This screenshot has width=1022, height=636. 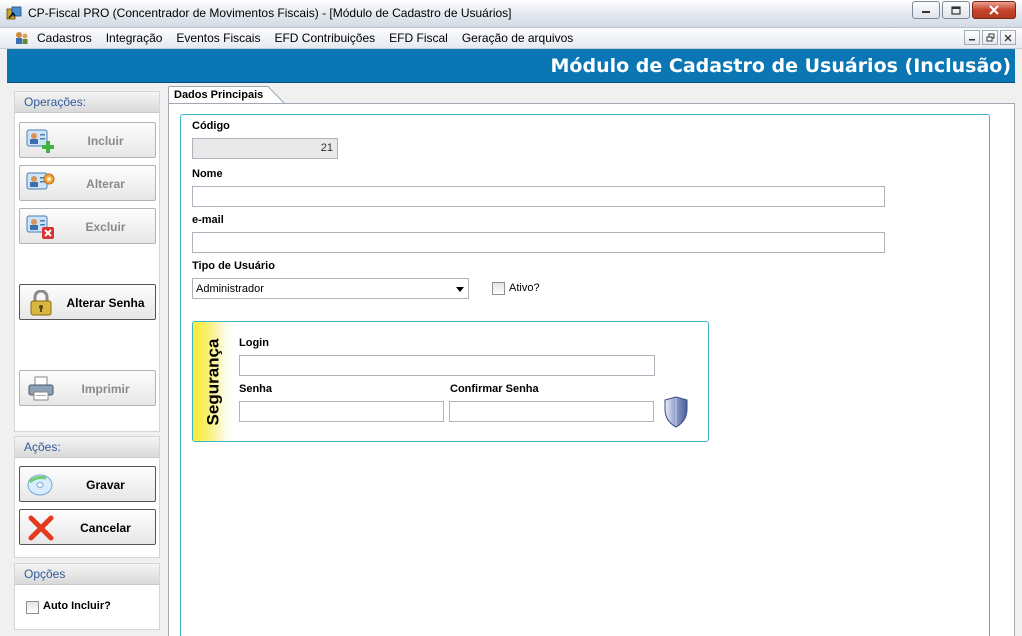 I want to click on excluir-button: Excluir, so click(x=87, y=226).